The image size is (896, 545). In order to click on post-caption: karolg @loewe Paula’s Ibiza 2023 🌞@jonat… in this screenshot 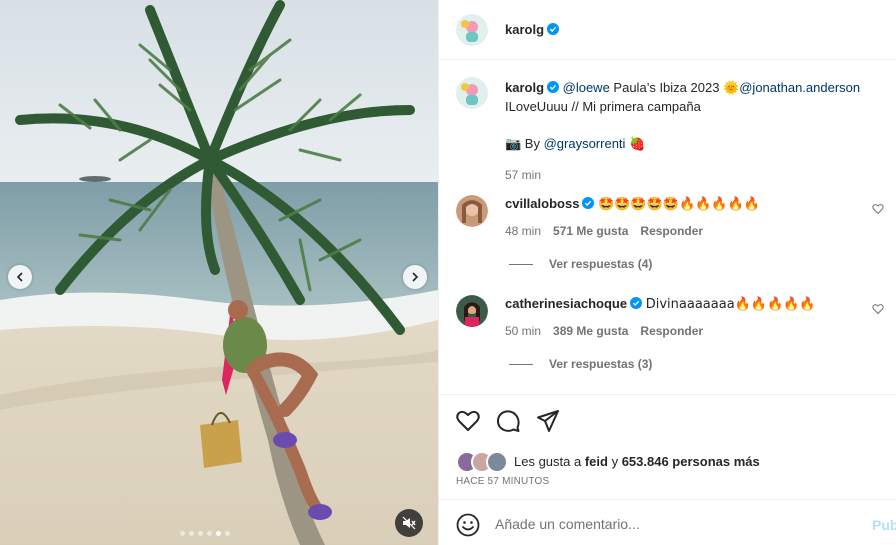, I will do `click(697, 131)`.